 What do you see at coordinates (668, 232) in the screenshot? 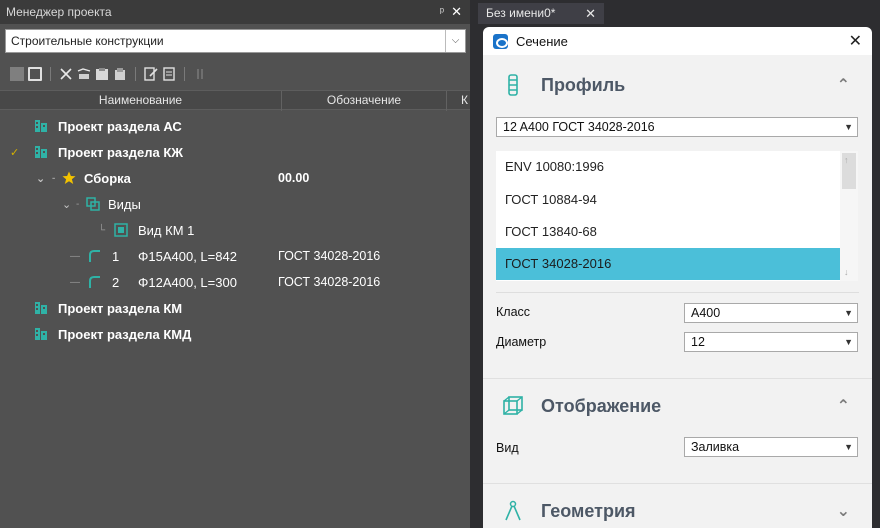
I see `list-item: ГОСТ 13840-68` at bounding box center [668, 232].